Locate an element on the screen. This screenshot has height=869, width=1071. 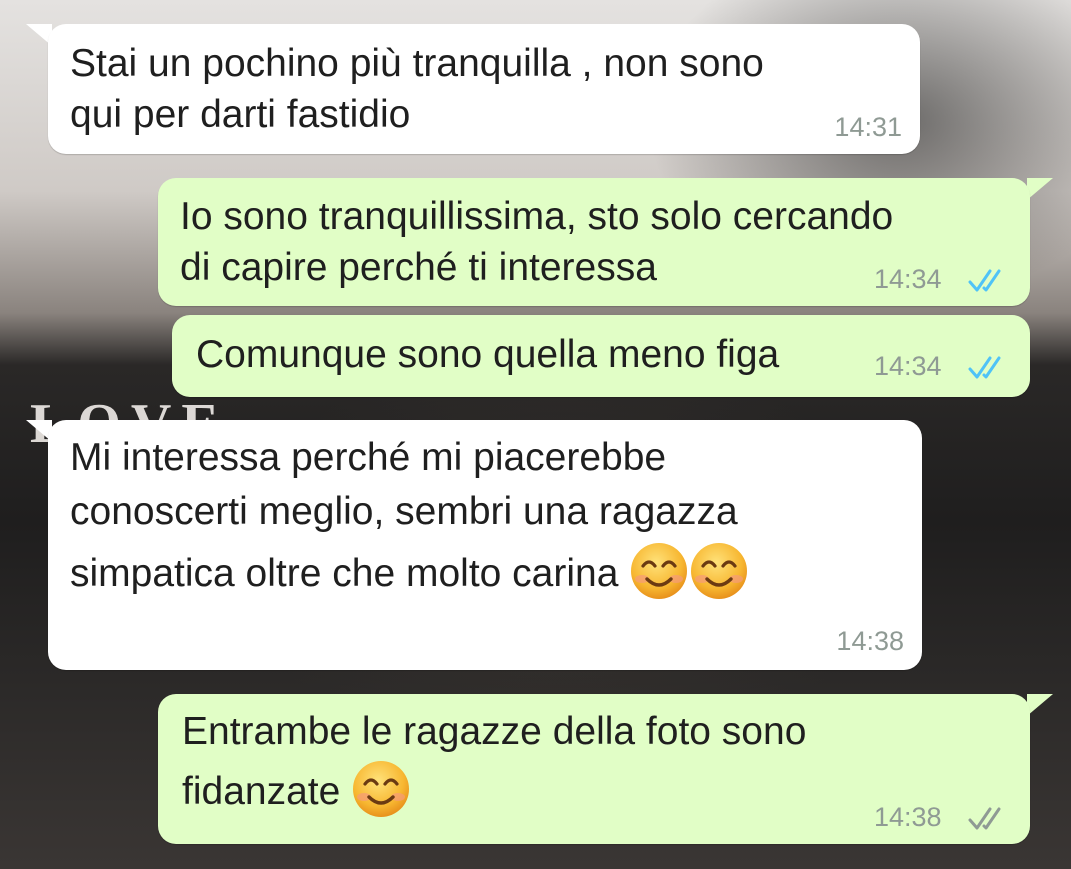
message-timestamp: 14:31 is located at coordinates (868, 127).